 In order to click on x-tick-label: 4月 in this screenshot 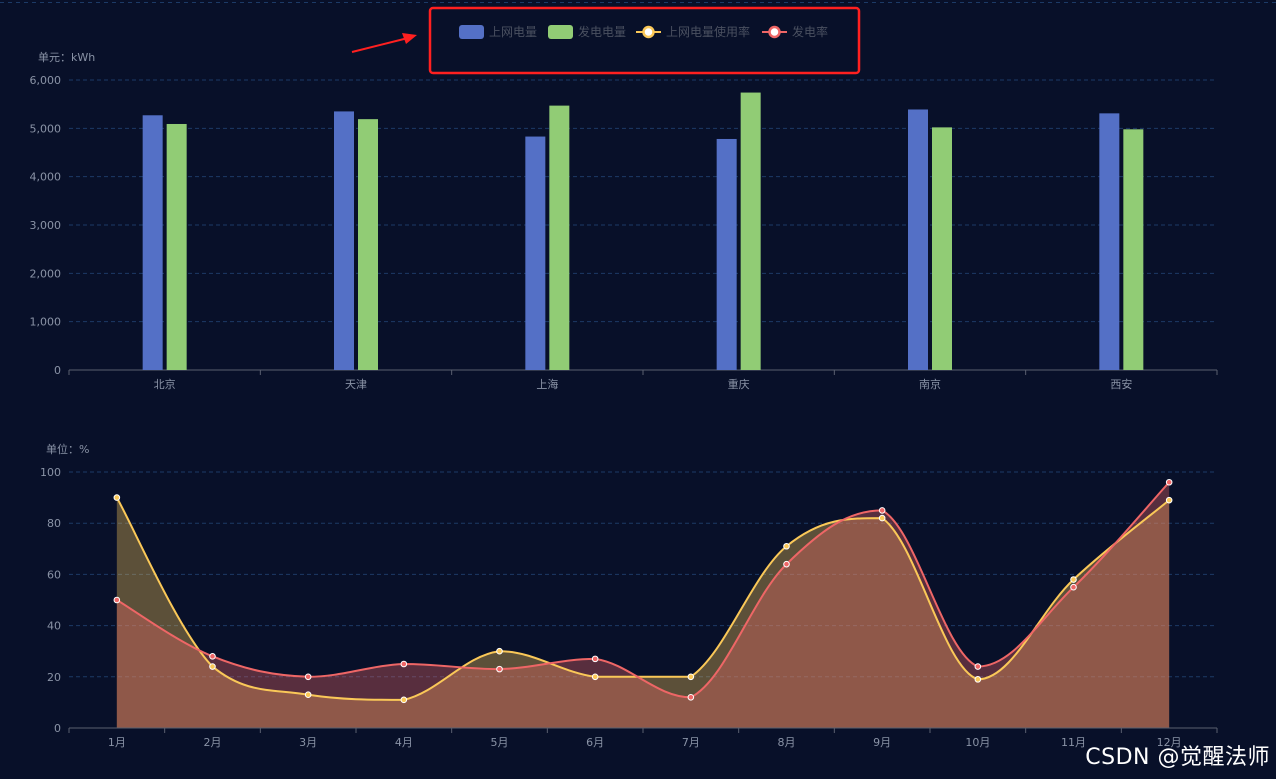, I will do `click(404, 742)`.